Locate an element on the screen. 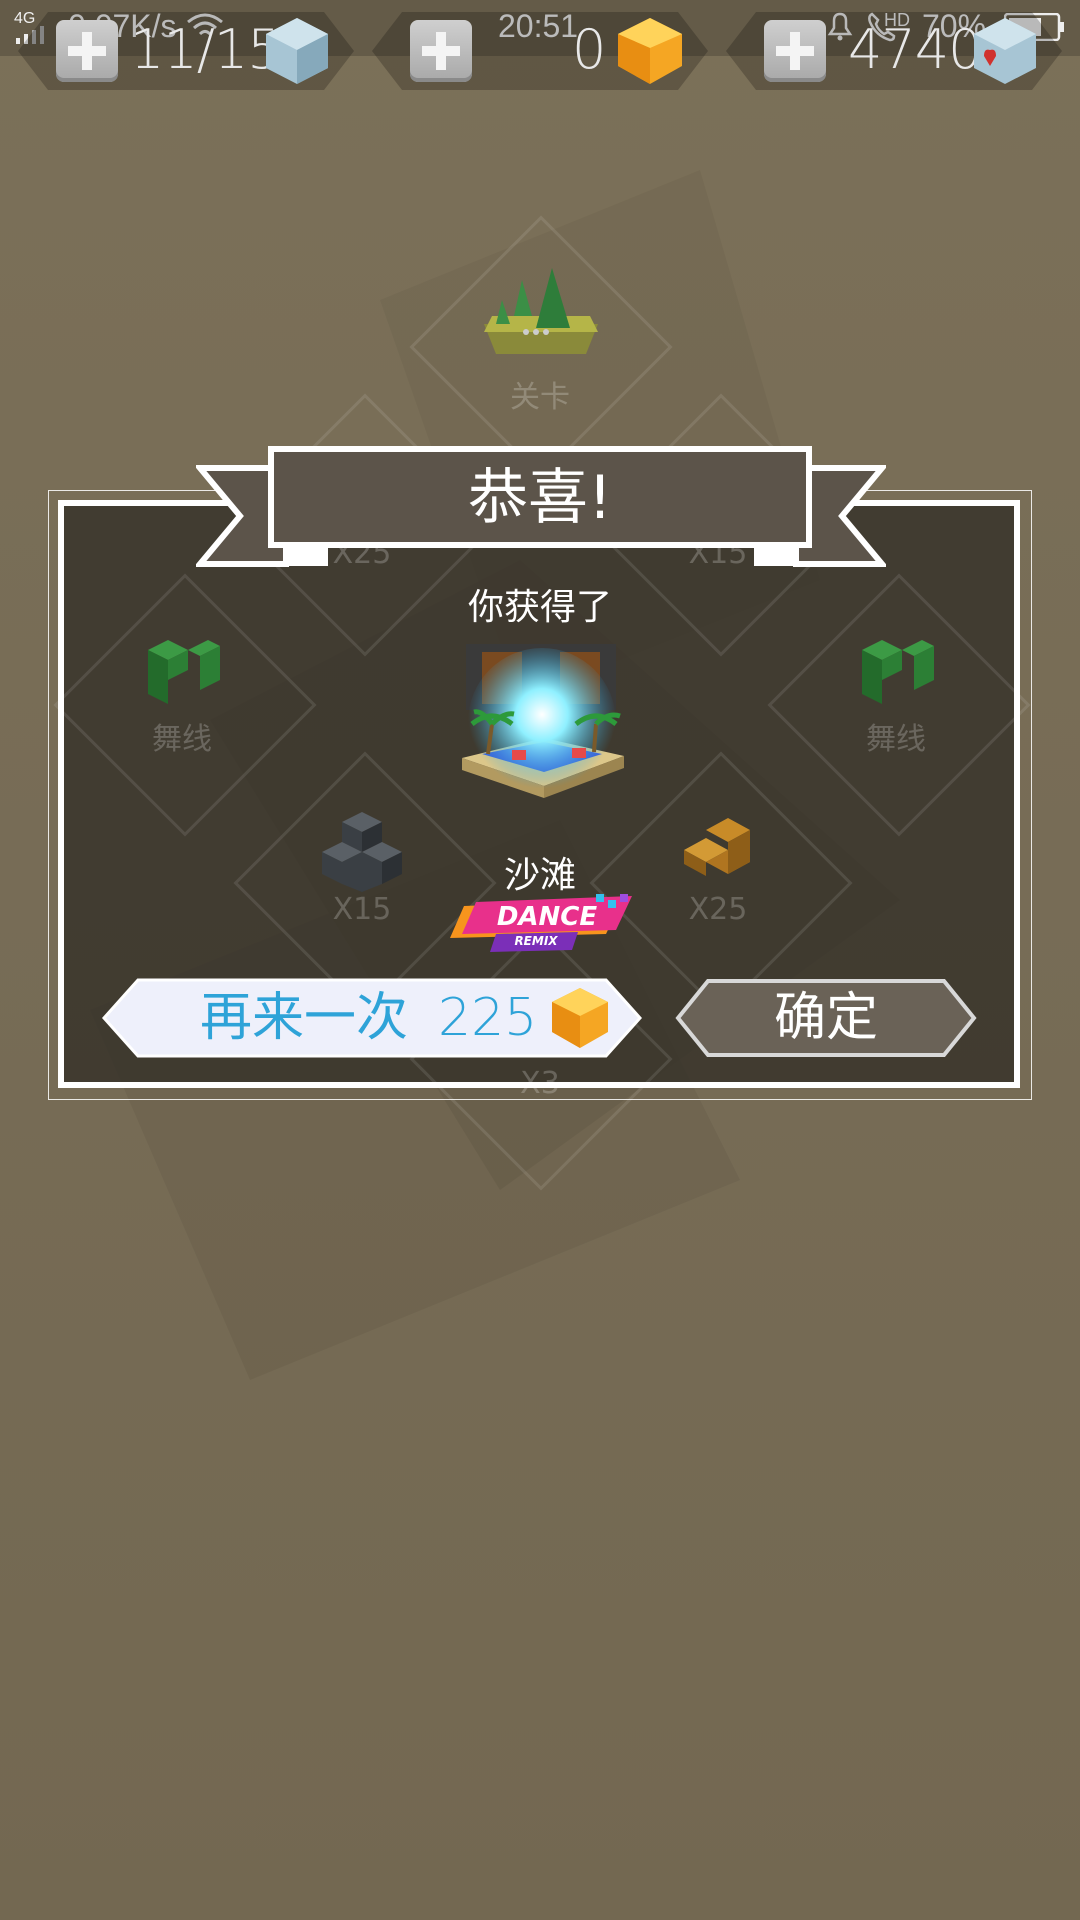 Image resolution: width=1080 pixels, height=1920 pixels. cubes-bar: 4740 is located at coordinates (894, 51).